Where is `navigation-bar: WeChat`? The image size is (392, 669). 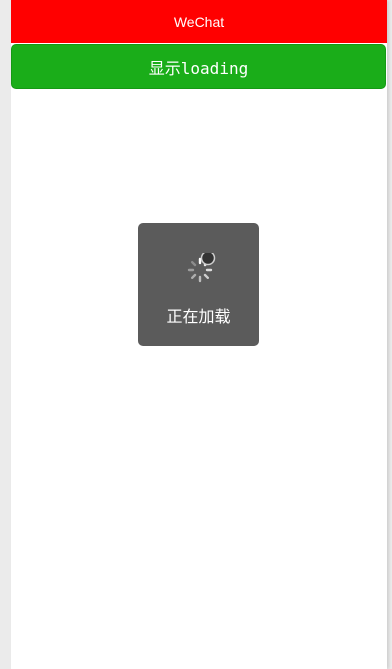
navigation-bar: WeChat is located at coordinates (199, 21).